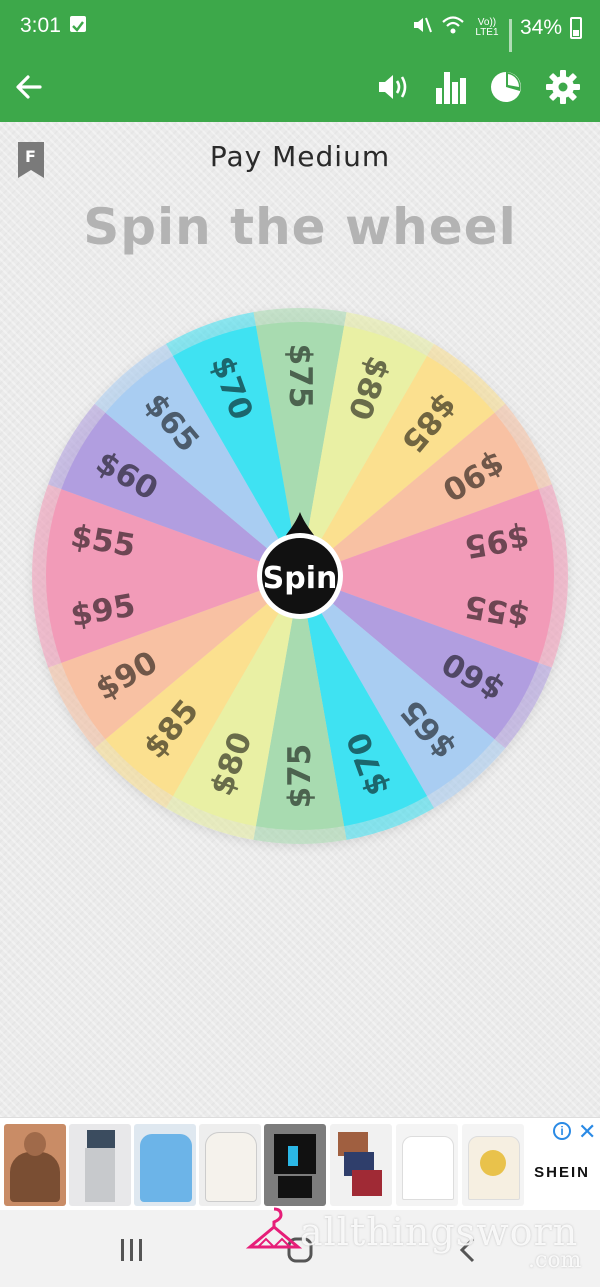 The image size is (600, 1287). I want to click on battery-icon, so click(576, 28).